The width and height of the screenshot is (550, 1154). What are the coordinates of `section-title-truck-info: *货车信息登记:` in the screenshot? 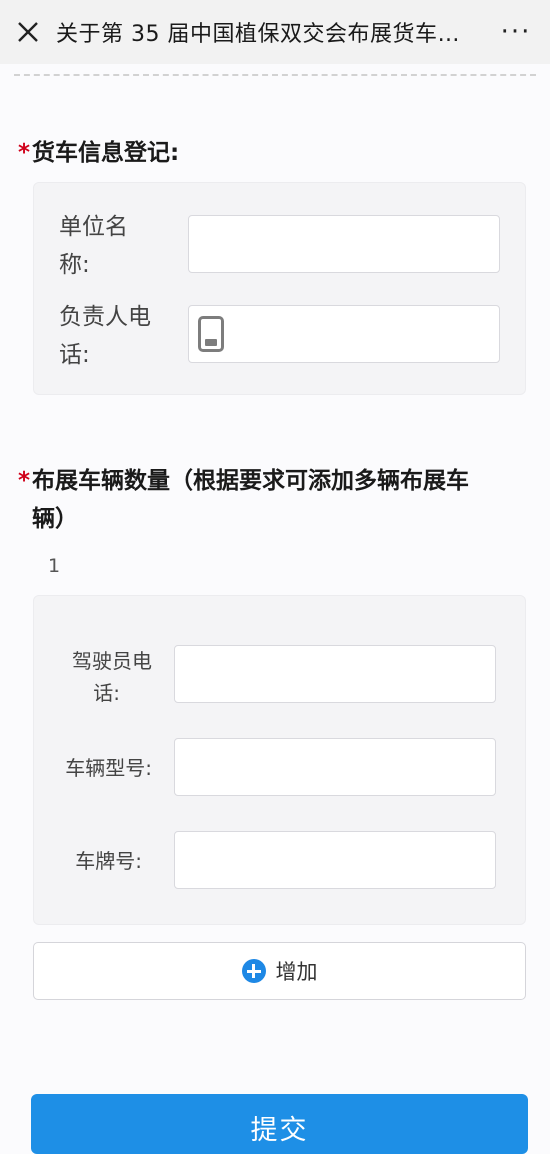 It's located at (98, 153).